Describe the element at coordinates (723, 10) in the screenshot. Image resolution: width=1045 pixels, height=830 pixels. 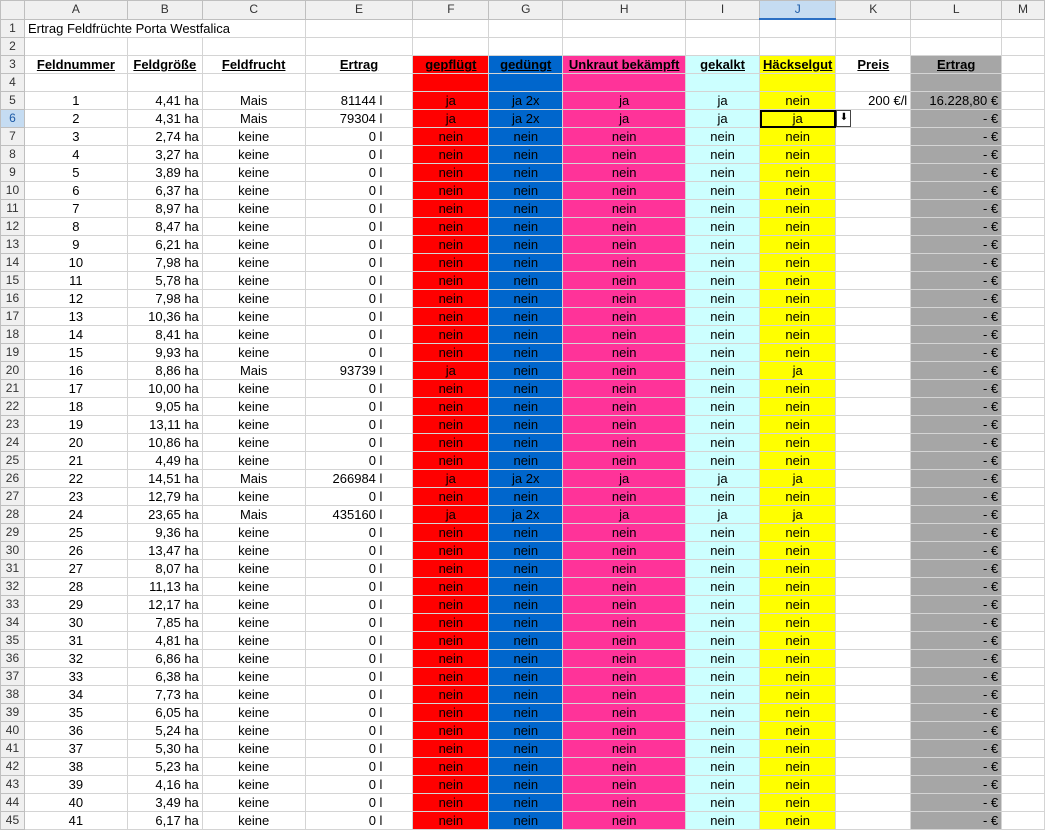
I see `column-header-i: I` at that location.